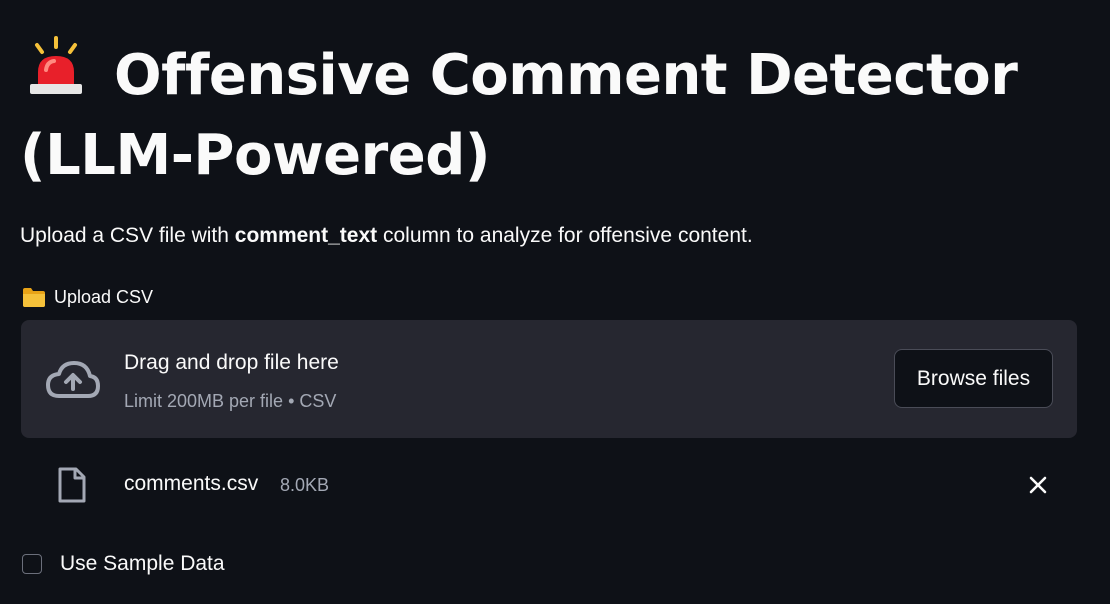 The image size is (1110, 604). I want to click on dropzone-limit-text: Limit 200MB per file • CSV, so click(230, 401).